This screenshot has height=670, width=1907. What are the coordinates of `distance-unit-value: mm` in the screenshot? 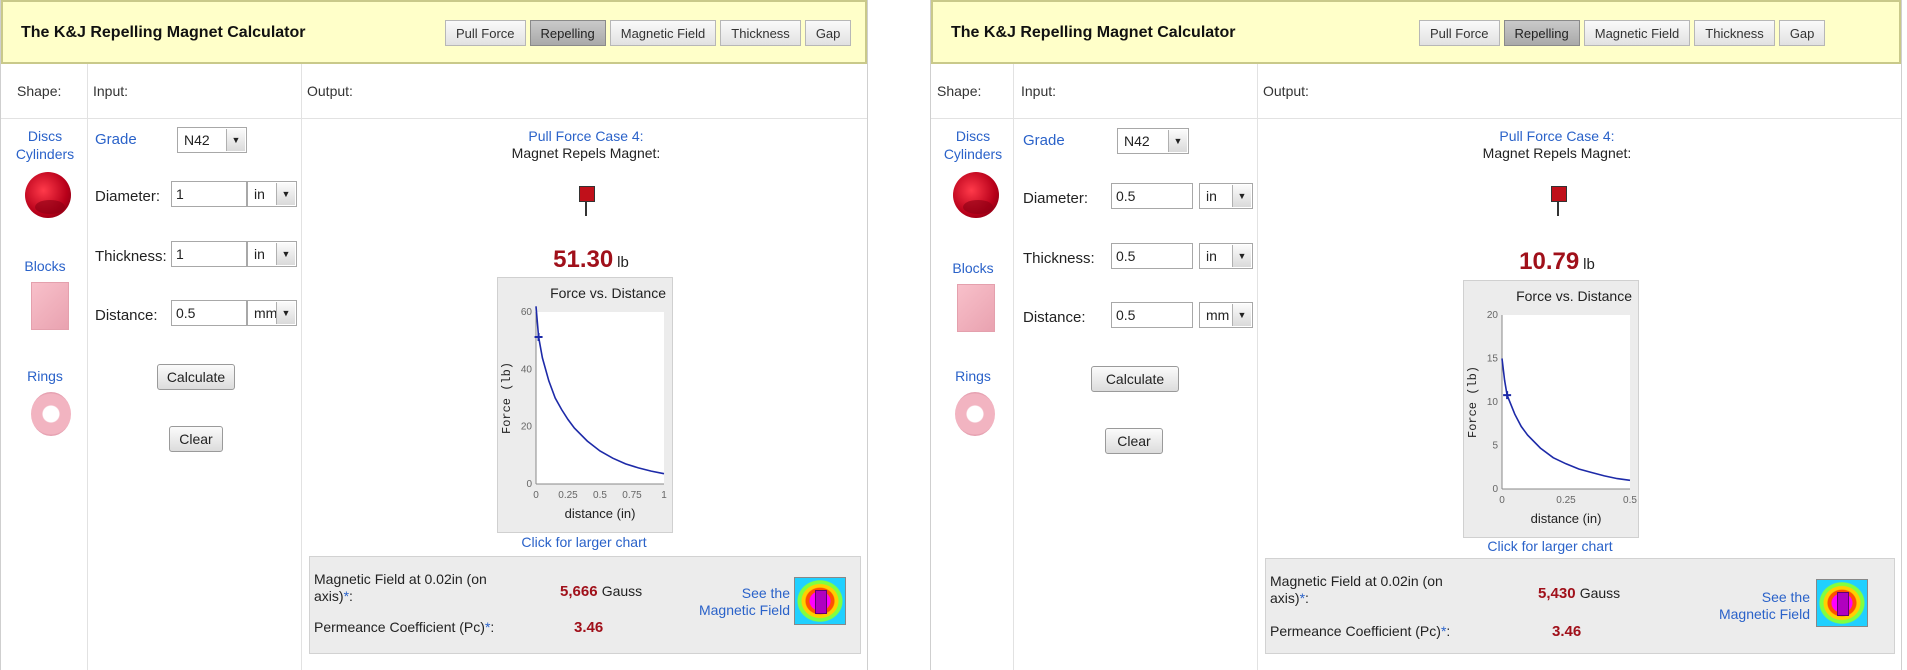 It's located at (266, 313).